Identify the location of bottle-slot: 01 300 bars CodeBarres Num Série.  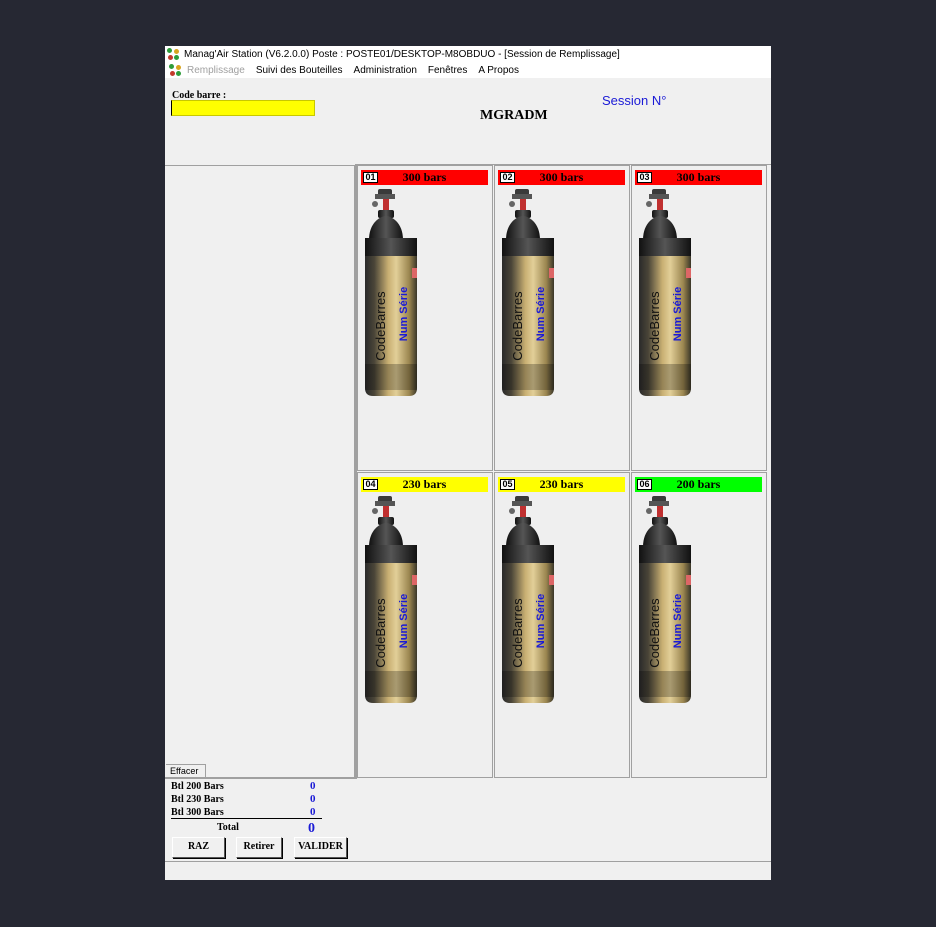
(425, 318).